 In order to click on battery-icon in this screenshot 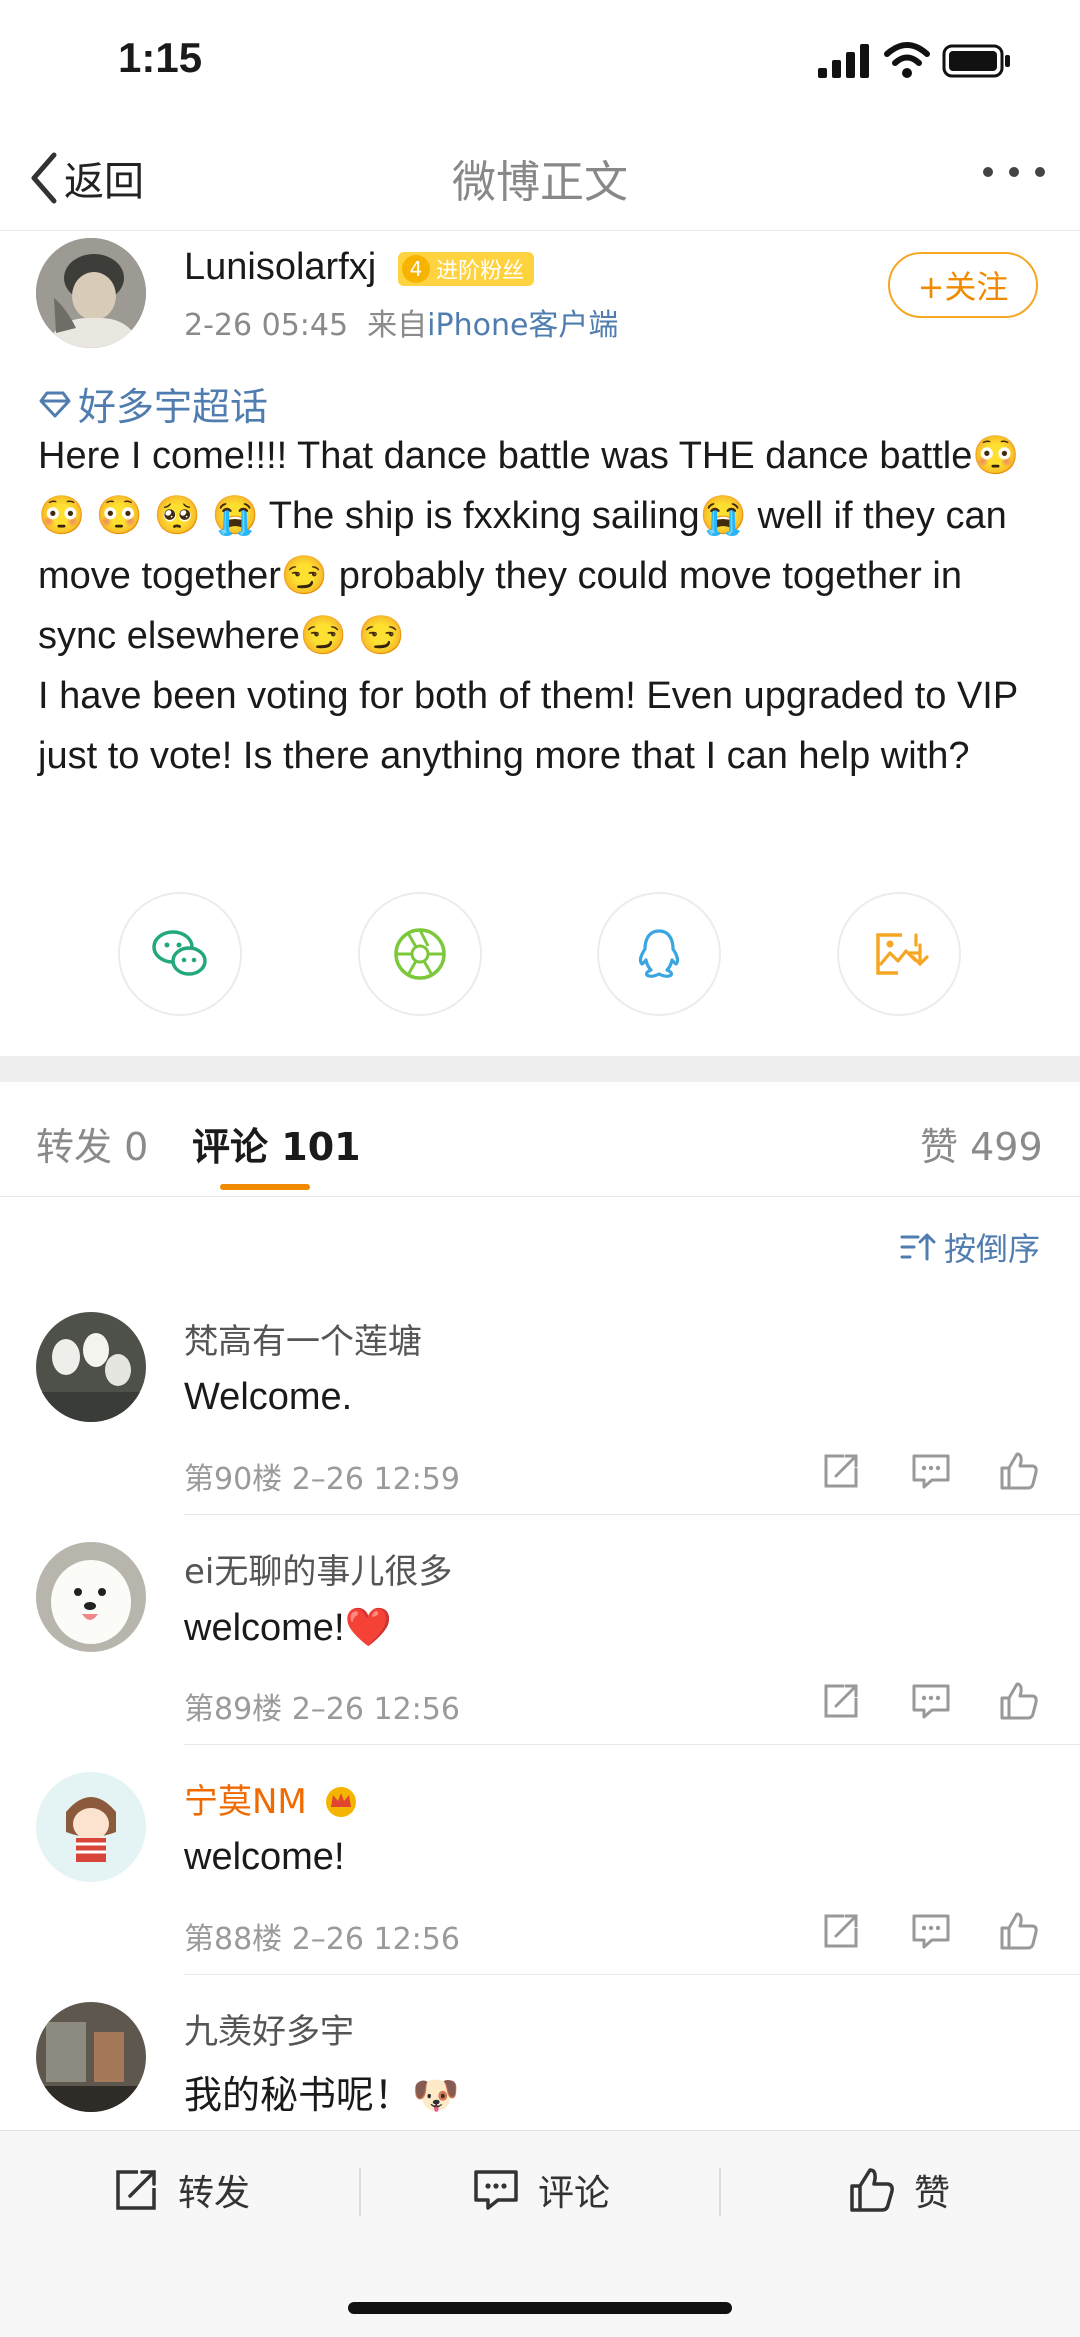, I will do `click(976, 61)`.